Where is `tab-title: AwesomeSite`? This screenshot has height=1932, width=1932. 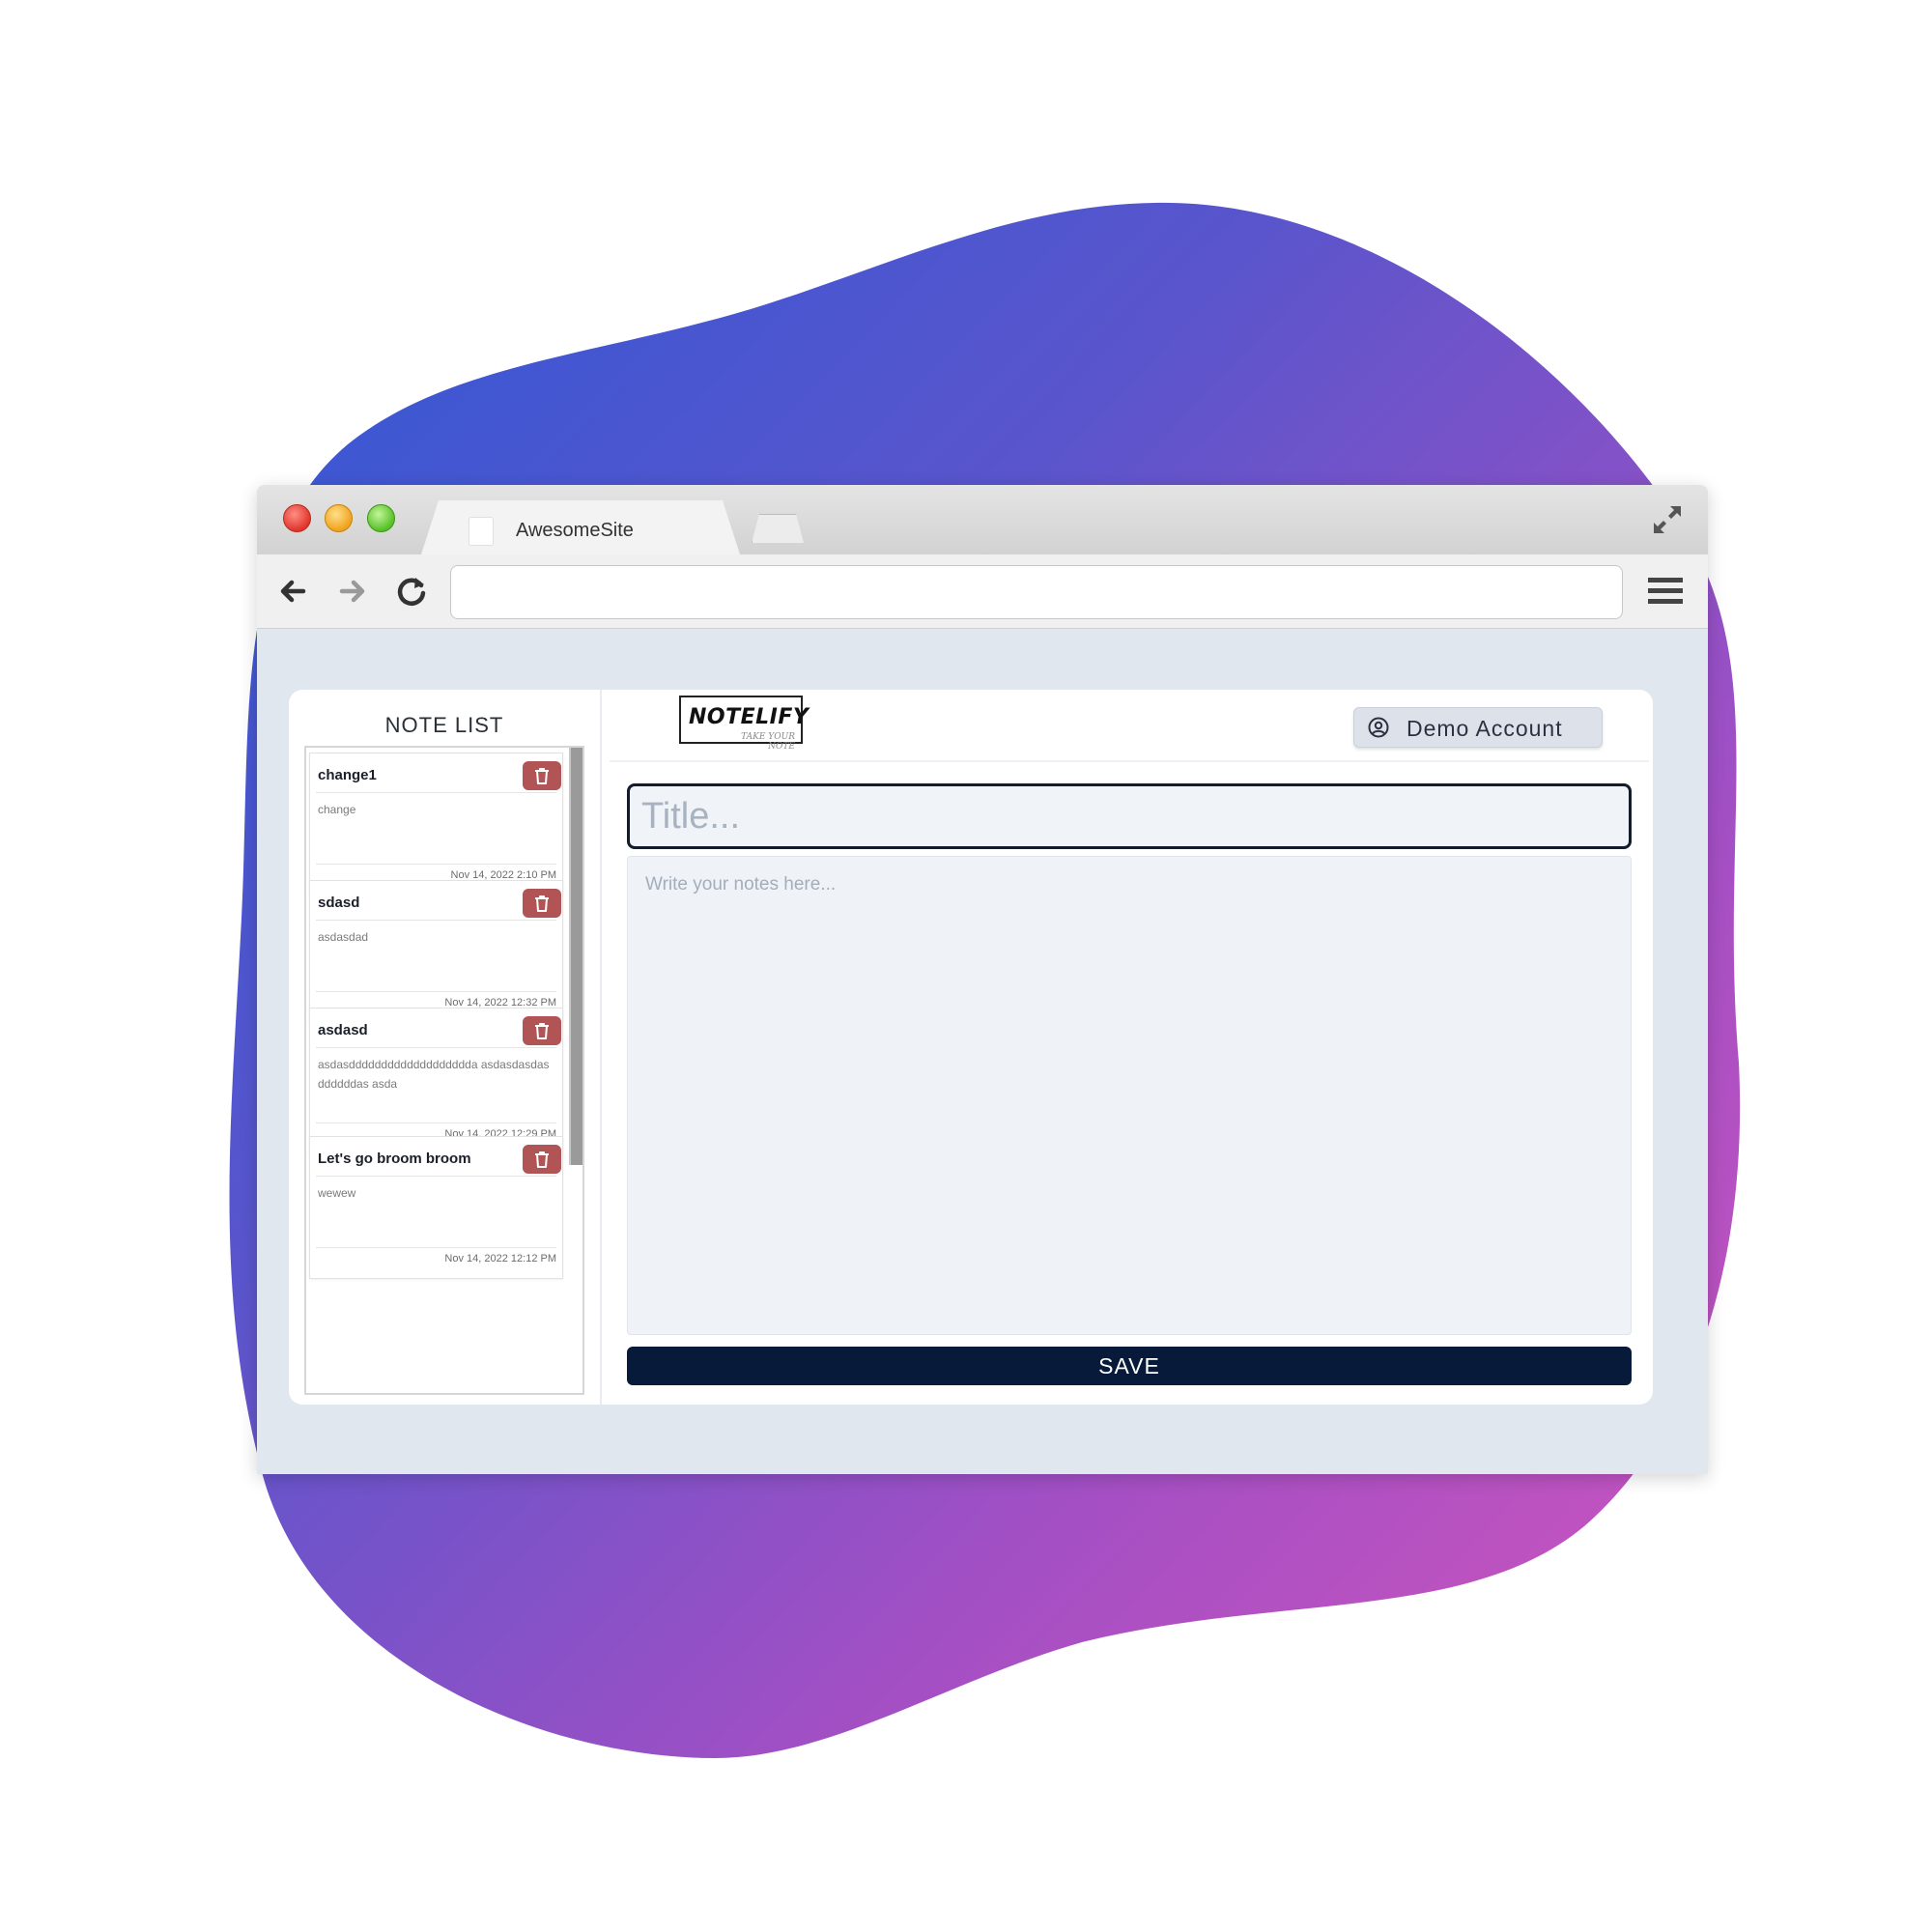 tab-title: AwesomeSite is located at coordinates (575, 530).